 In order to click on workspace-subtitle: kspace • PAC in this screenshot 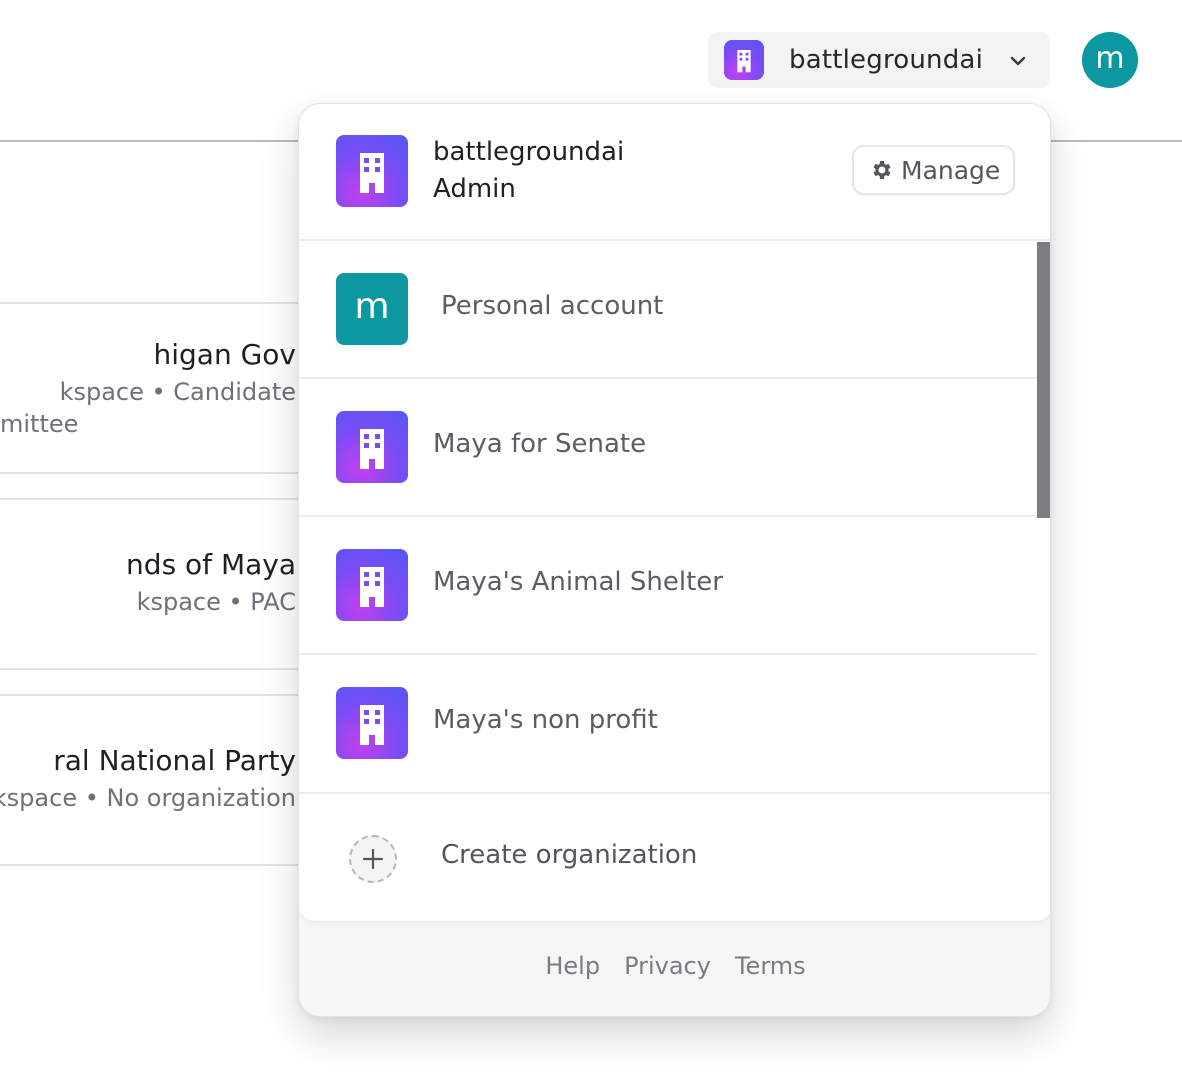, I will do `click(216, 602)`.